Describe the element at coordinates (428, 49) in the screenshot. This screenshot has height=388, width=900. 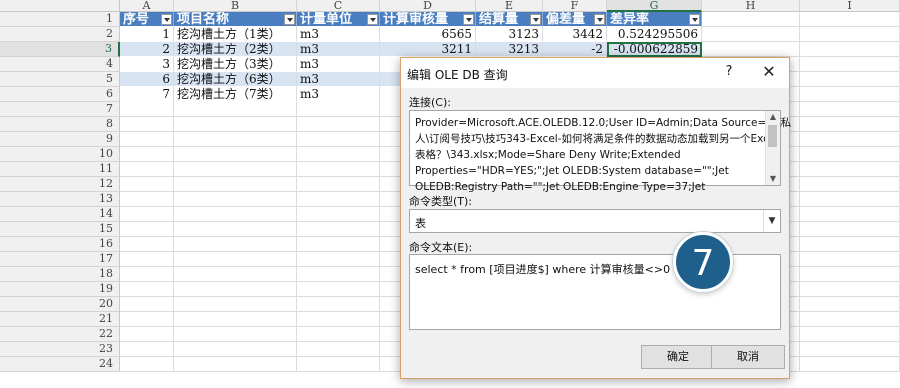
I see `table-cell: 3211` at that location.